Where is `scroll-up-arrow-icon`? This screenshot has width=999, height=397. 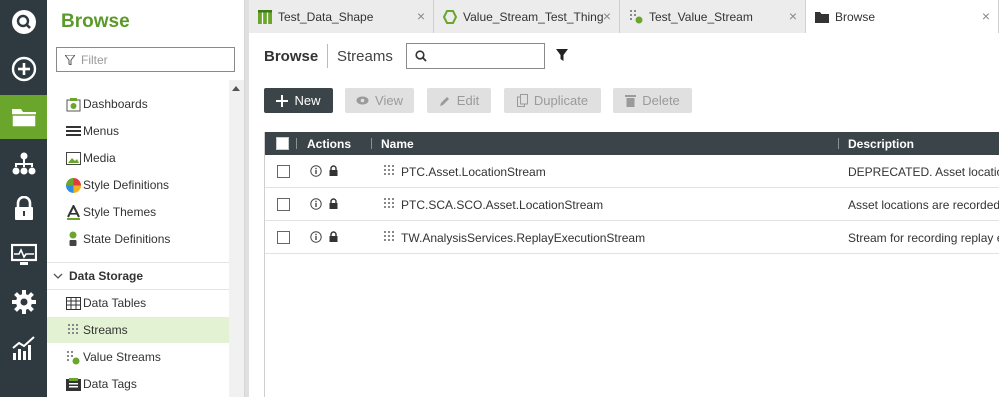 scroll-up-arrow-icon is located at coordinates (236, 88).